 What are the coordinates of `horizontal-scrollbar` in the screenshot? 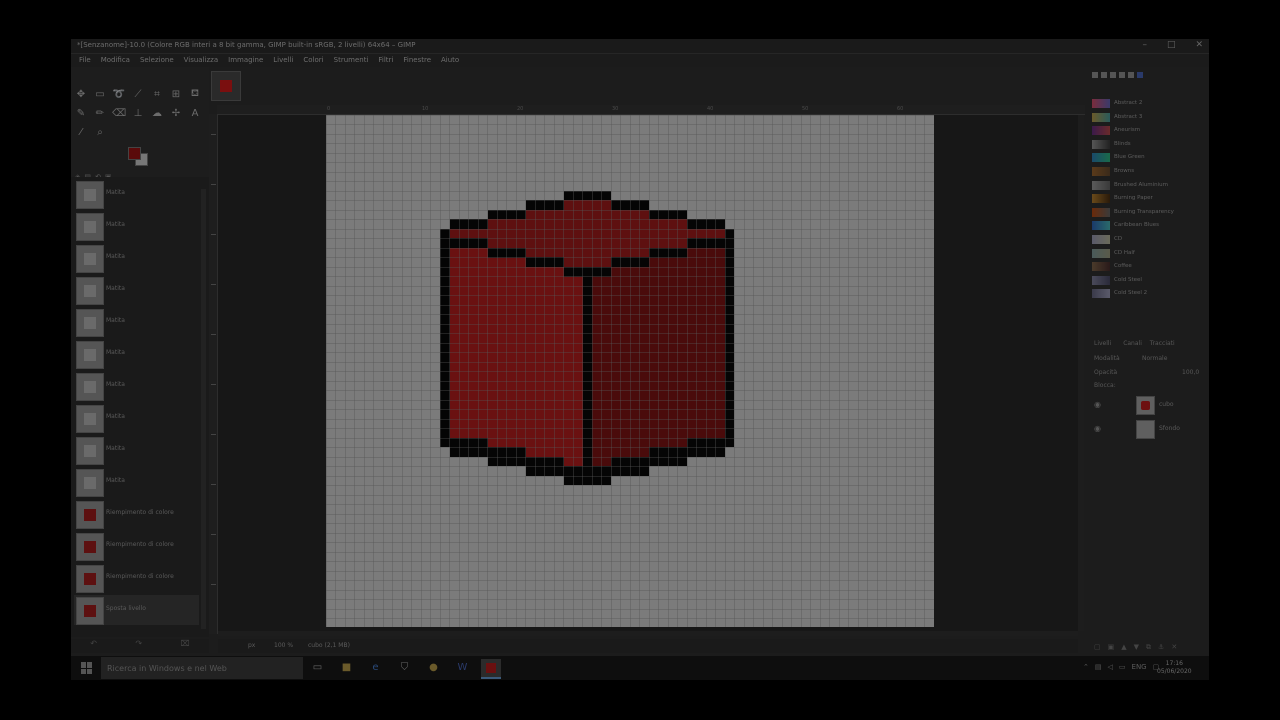 It's located at (648, 633).